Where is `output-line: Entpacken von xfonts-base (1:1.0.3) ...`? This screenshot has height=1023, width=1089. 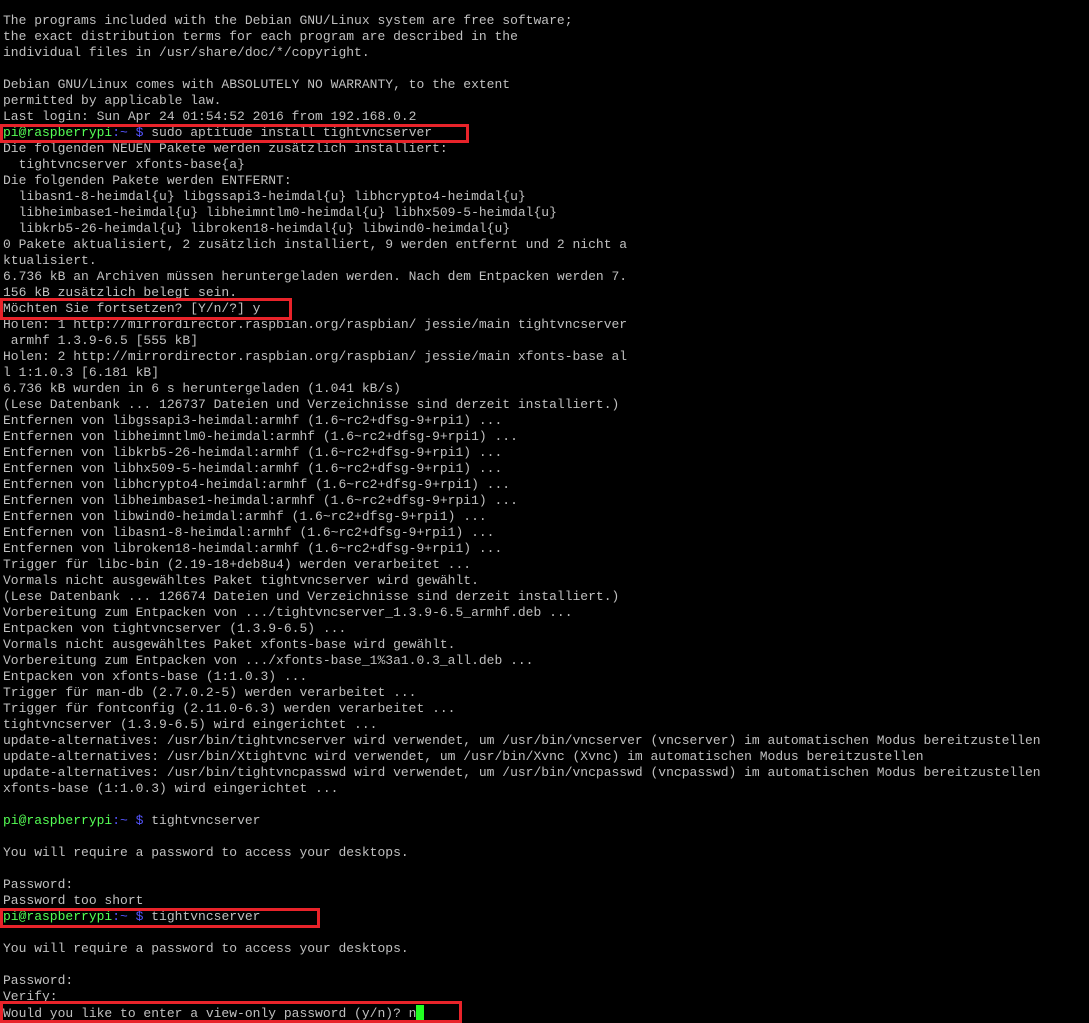
output-line: Entpacken von xfonts-base (1:1.0.3) ... is located at coordinates (522, 677).